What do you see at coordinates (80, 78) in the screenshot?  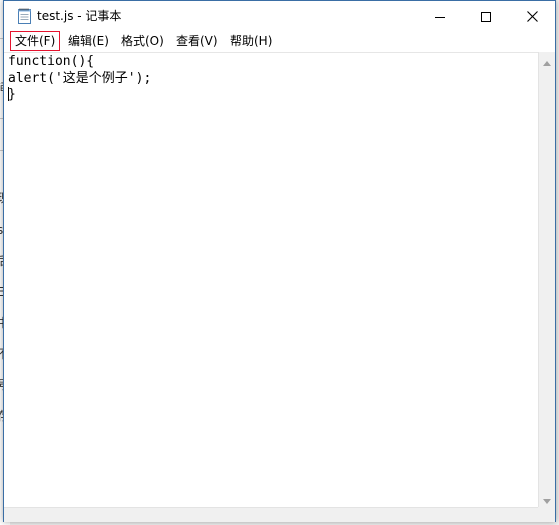 I see `editor-line: alert('这是个例子');` at bounding box center [80, 78].